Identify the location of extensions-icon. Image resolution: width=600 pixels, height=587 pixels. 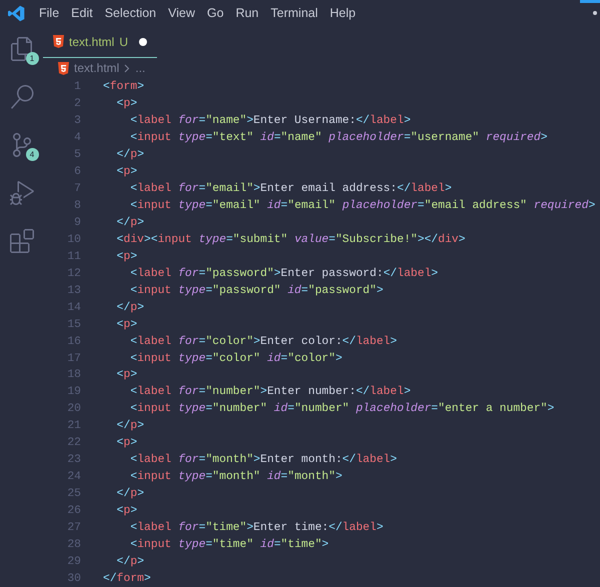
(22, 241).